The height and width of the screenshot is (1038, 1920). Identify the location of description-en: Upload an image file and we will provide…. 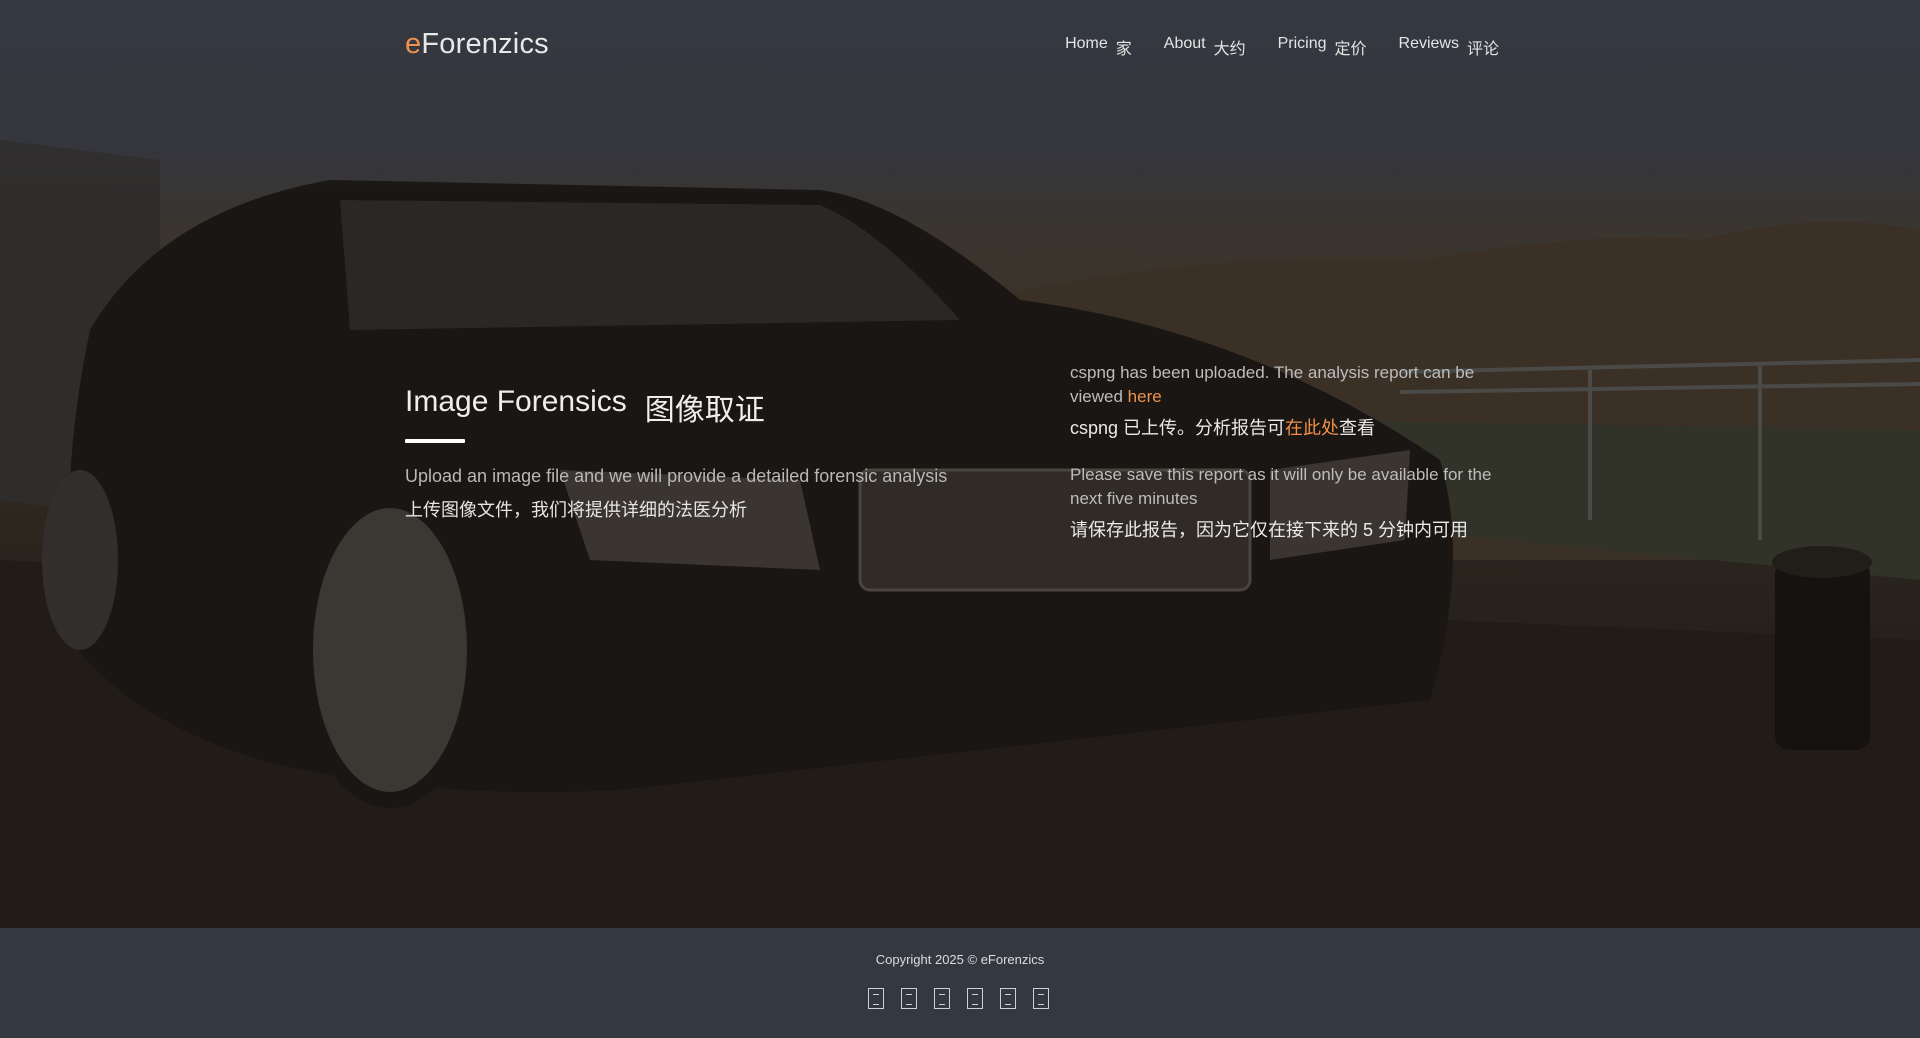
(676, 476).